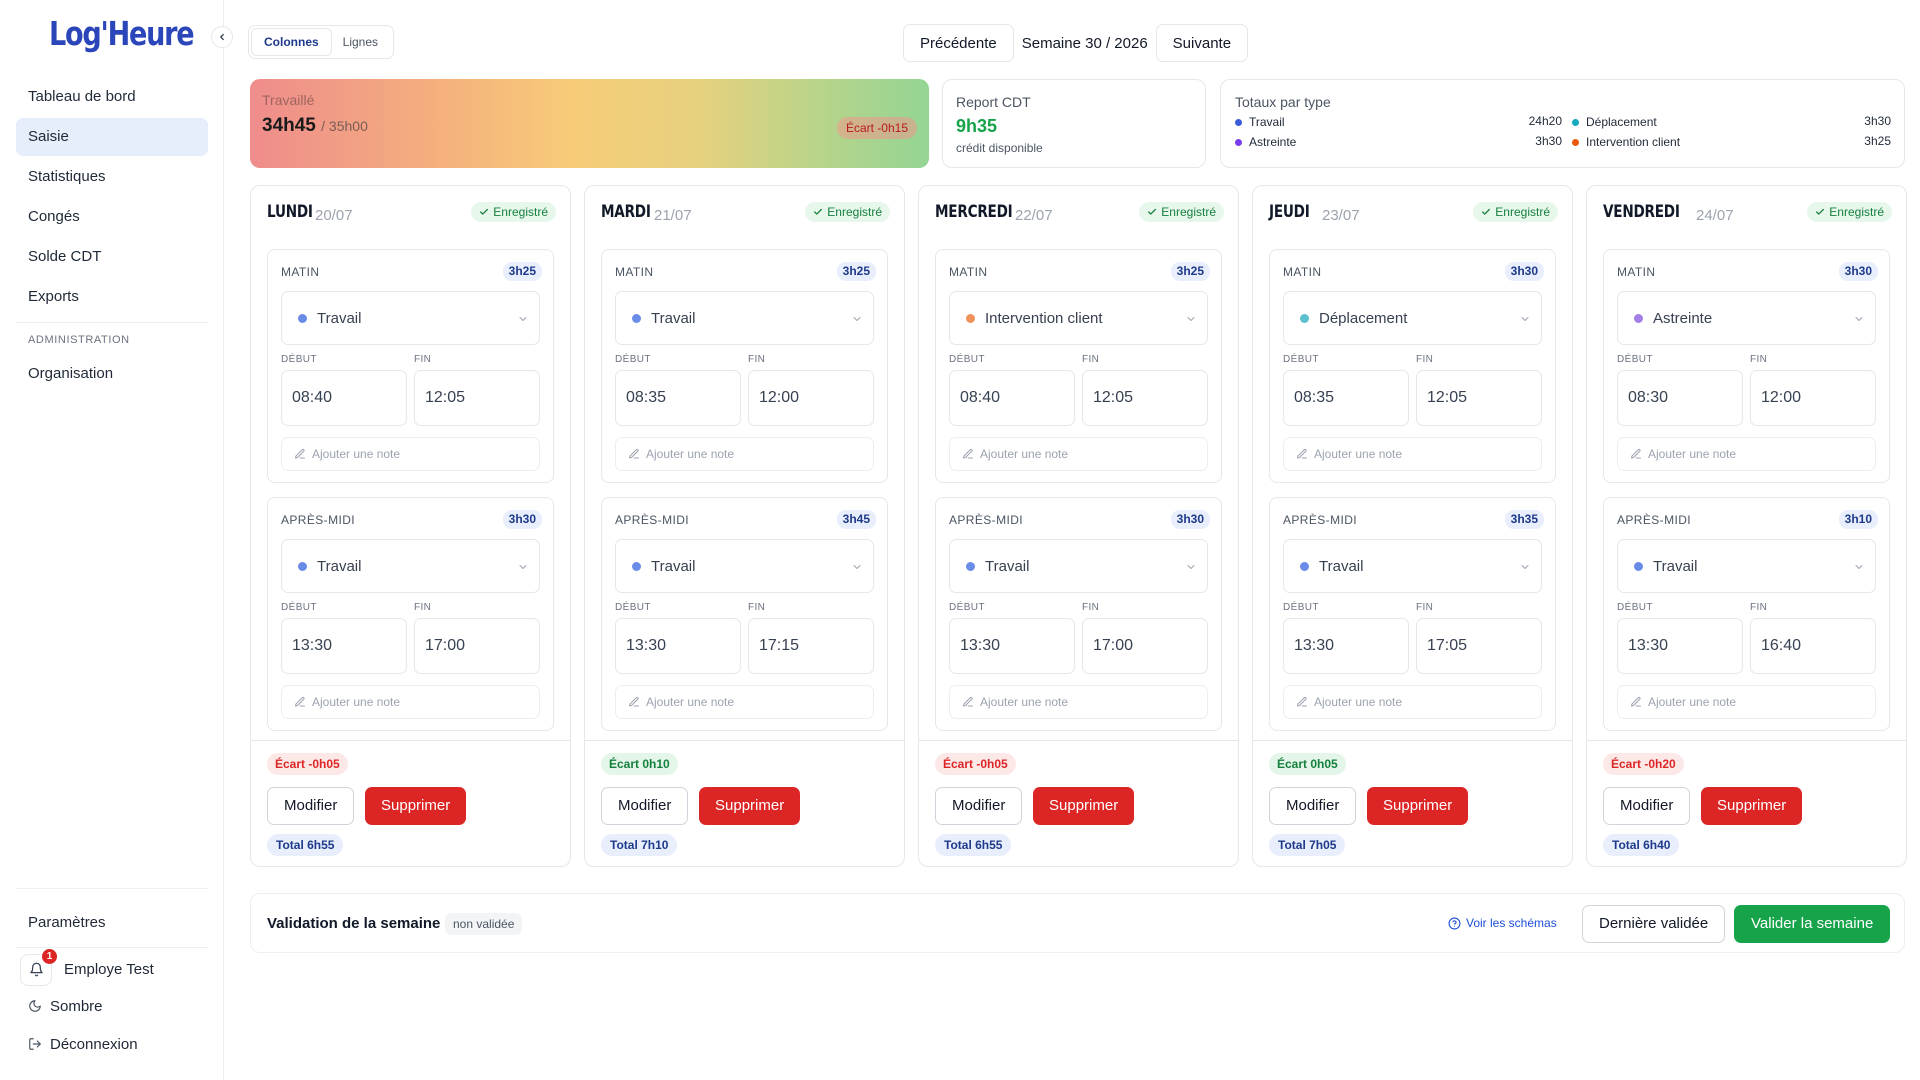  I want to click on activity-type-select: Déplacement, so click(1412, 318).